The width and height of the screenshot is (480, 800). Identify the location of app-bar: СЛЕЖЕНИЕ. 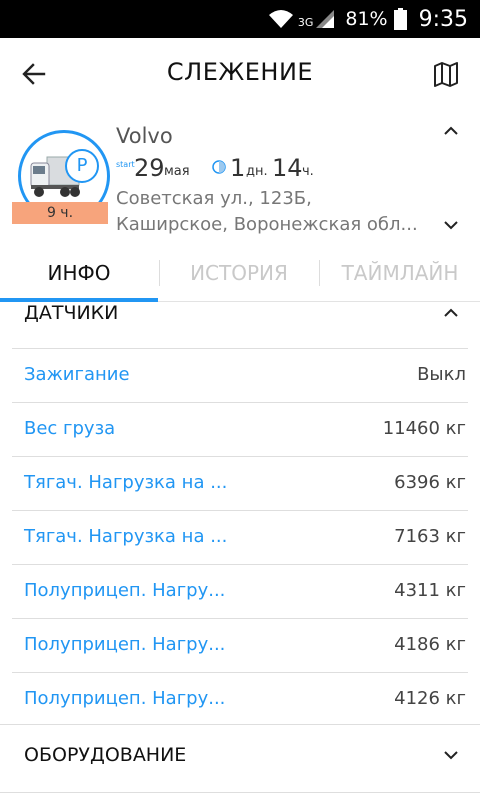
(240, 74).